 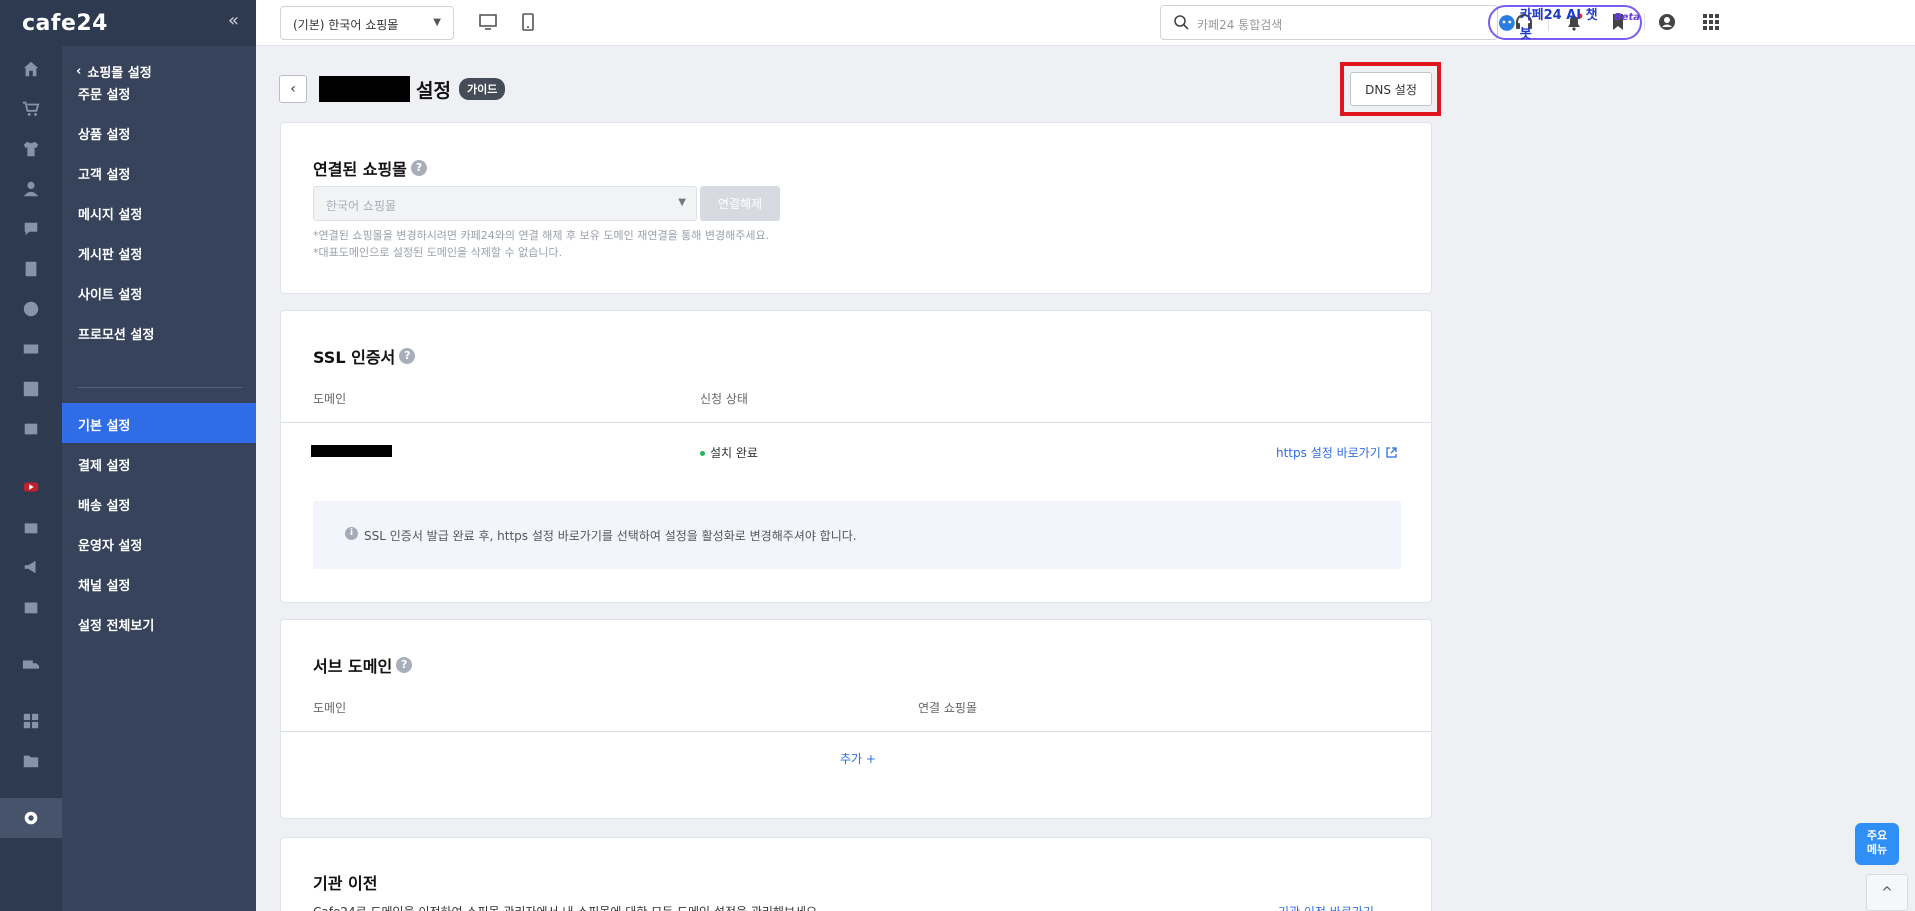 What do you see at coordinates (528, 22) in the screenshot?
I see `tablet-icon` at bounding box center [528, 22].